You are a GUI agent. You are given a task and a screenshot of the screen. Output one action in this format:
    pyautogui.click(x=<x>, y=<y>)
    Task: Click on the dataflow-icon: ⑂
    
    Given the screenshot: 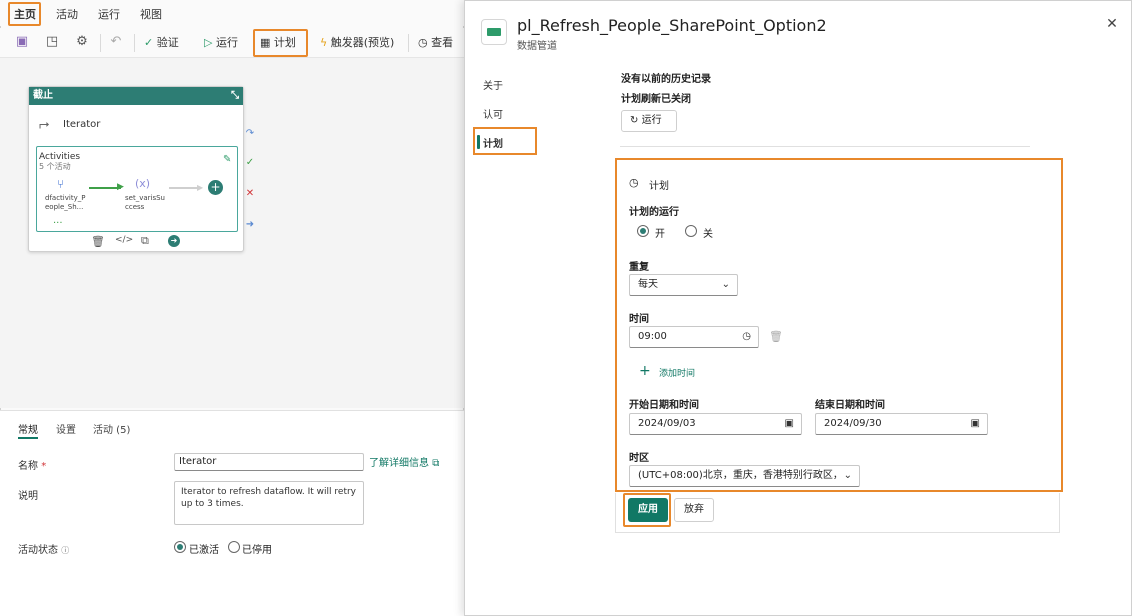 What is the action you would take?
    pyautogui.click(x=61, y=184)
    